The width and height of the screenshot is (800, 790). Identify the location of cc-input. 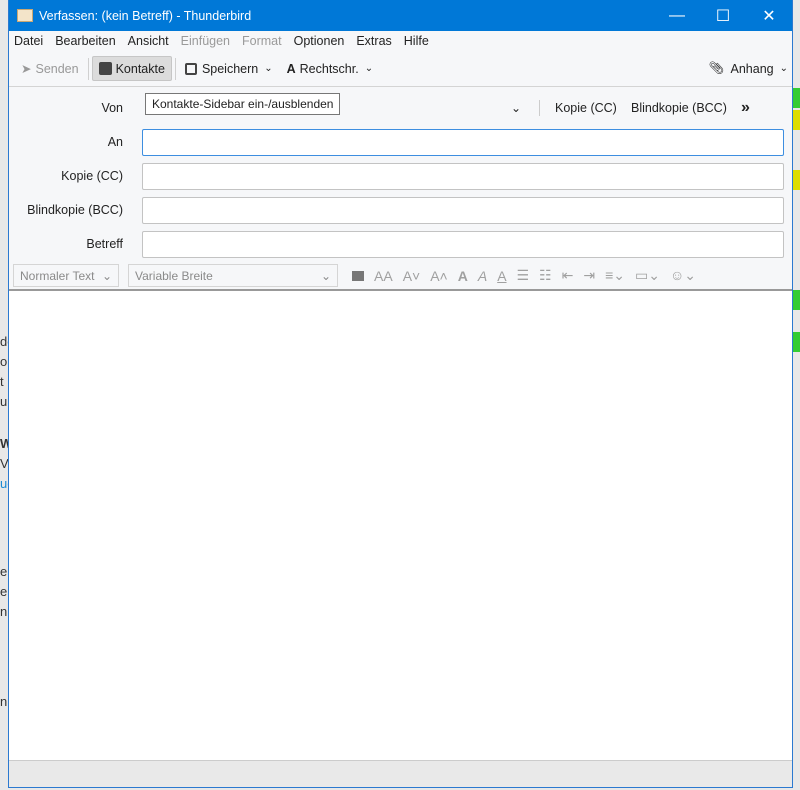
(463, 176).